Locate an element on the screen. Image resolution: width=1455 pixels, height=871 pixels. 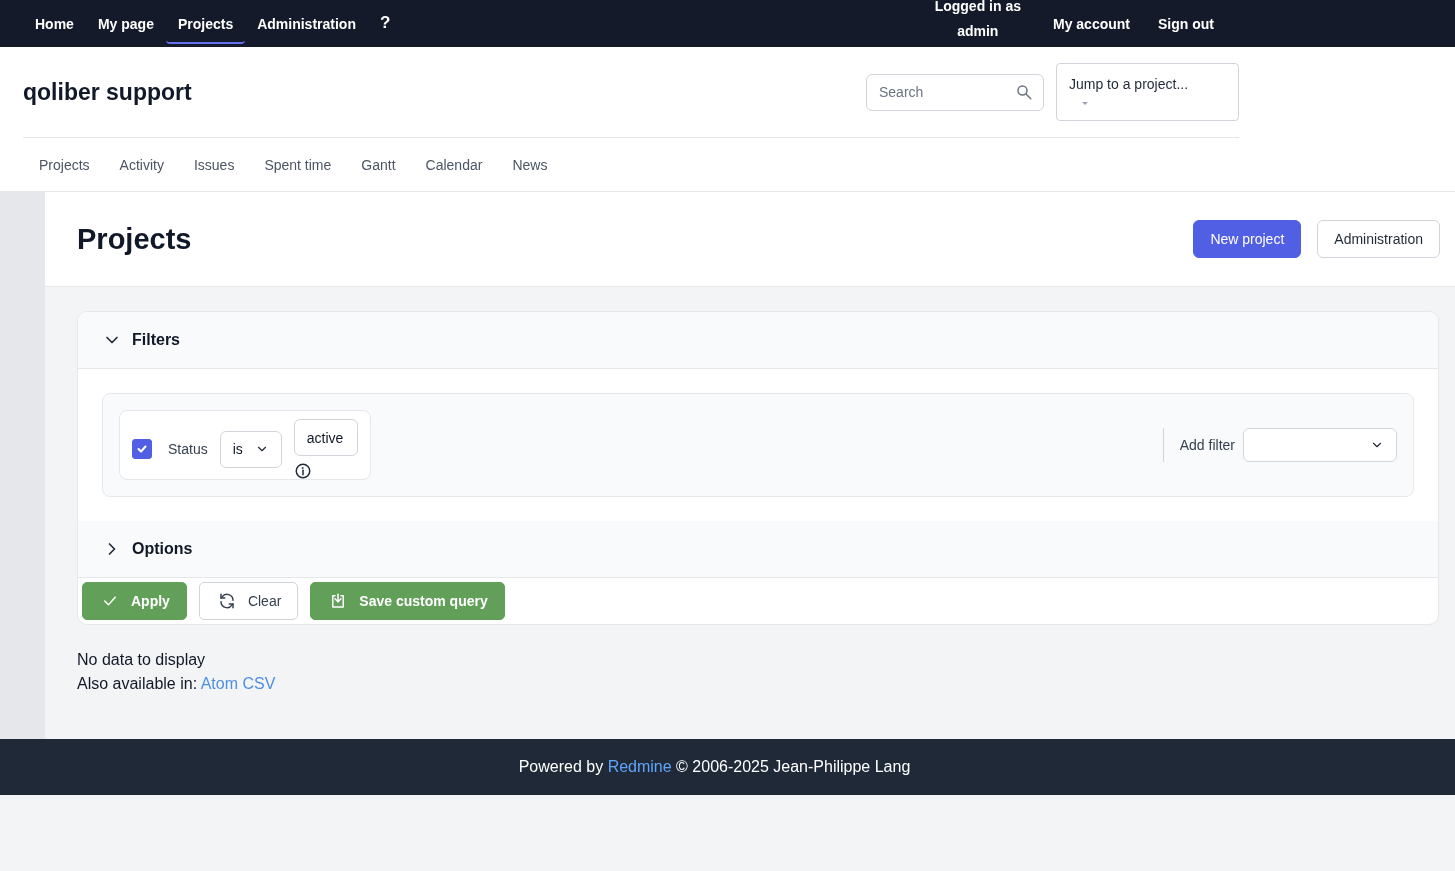
main-menu-tab: Spent time is located at coordinates (301, 164).